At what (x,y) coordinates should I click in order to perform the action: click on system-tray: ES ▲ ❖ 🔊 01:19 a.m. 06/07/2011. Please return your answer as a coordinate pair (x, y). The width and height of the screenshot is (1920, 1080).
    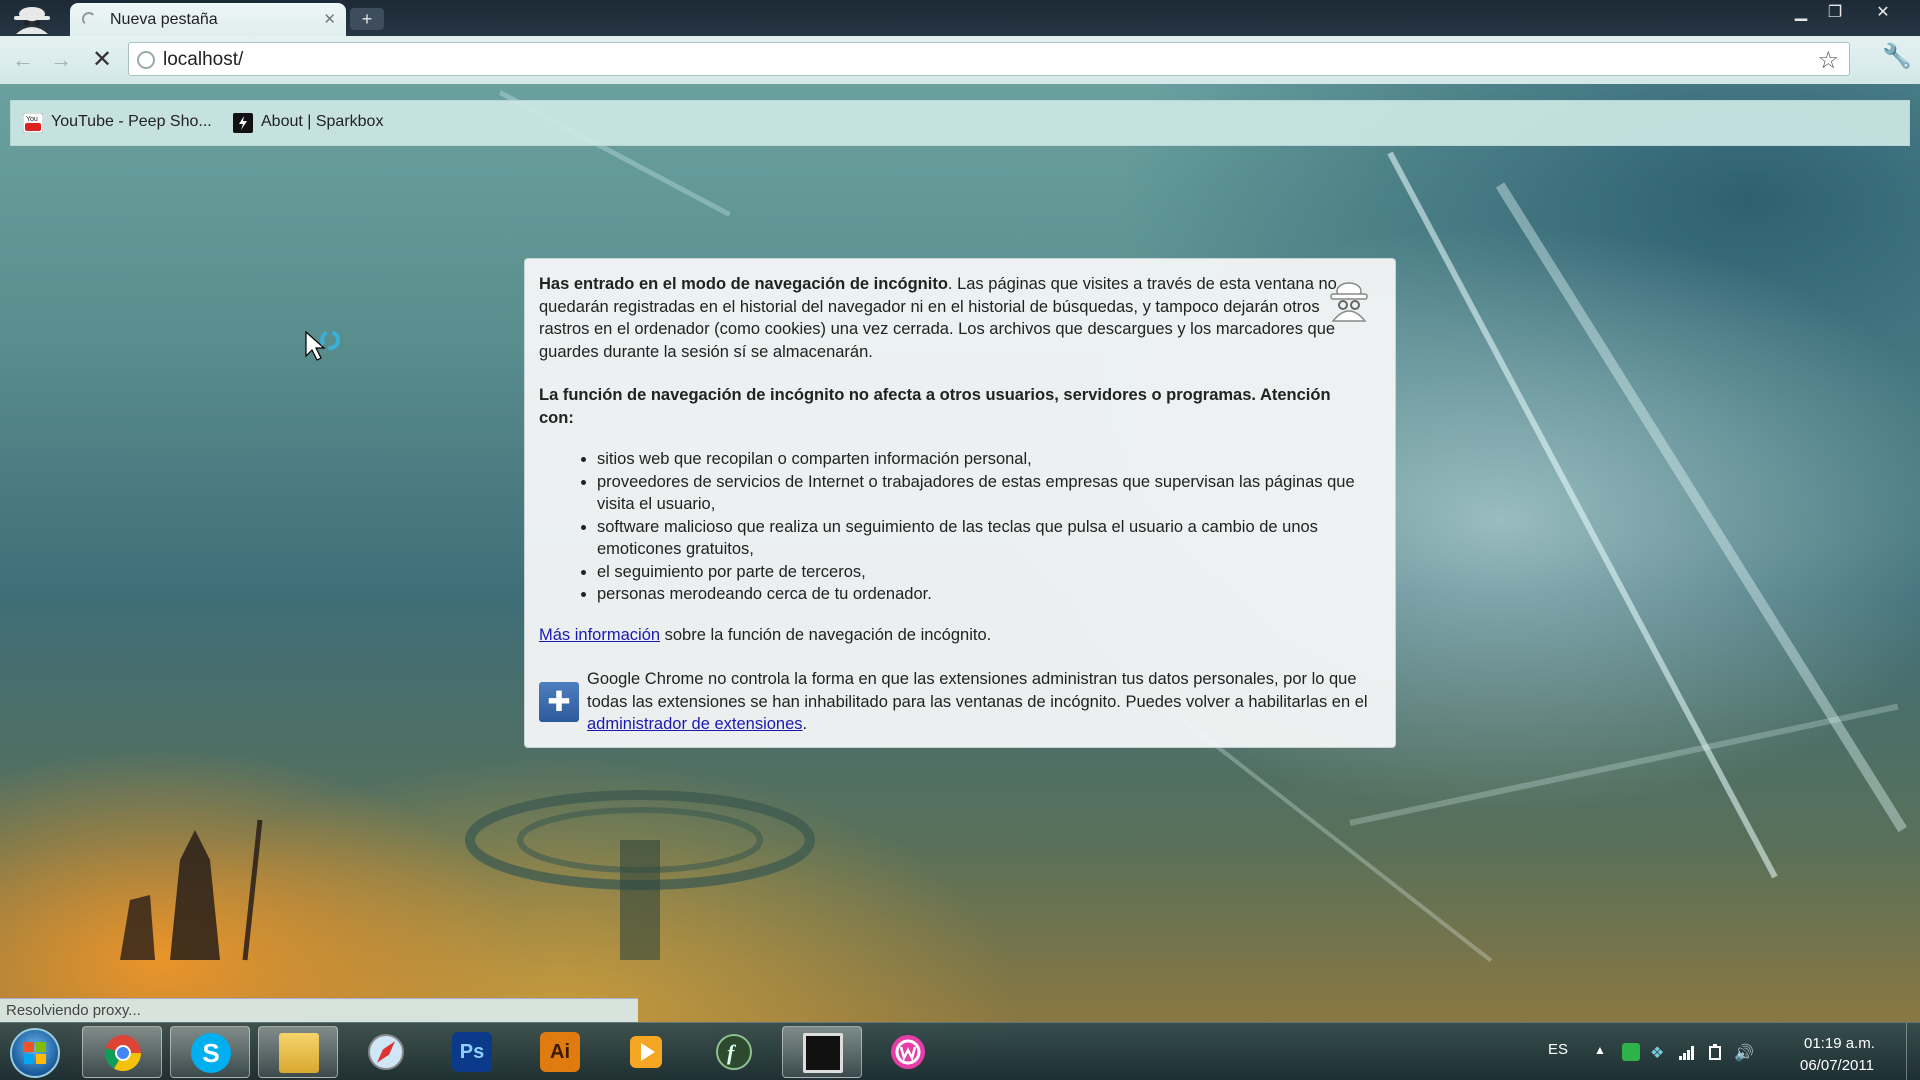
    Looking at the image, I should click on (1730, 1051).